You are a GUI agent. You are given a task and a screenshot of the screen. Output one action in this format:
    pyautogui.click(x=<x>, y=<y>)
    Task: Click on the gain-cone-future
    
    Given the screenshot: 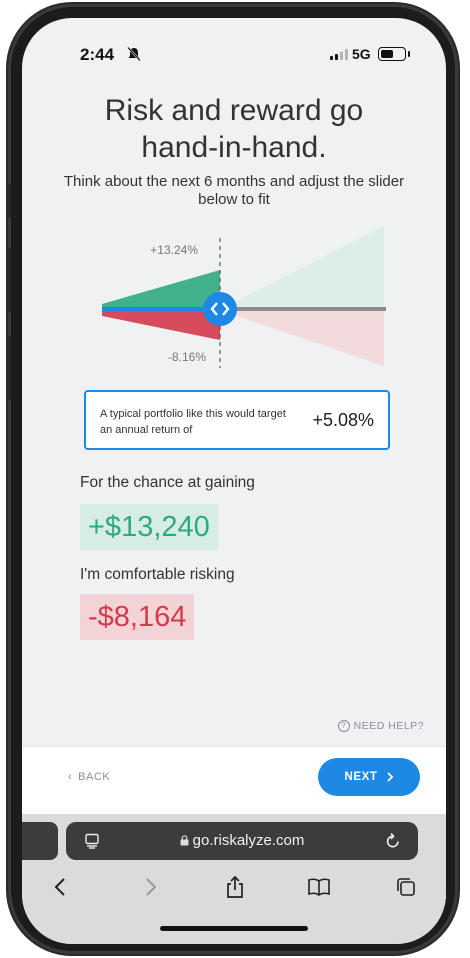 What is the action you would take?
    pyautogui.click(x=301, y=268)
    